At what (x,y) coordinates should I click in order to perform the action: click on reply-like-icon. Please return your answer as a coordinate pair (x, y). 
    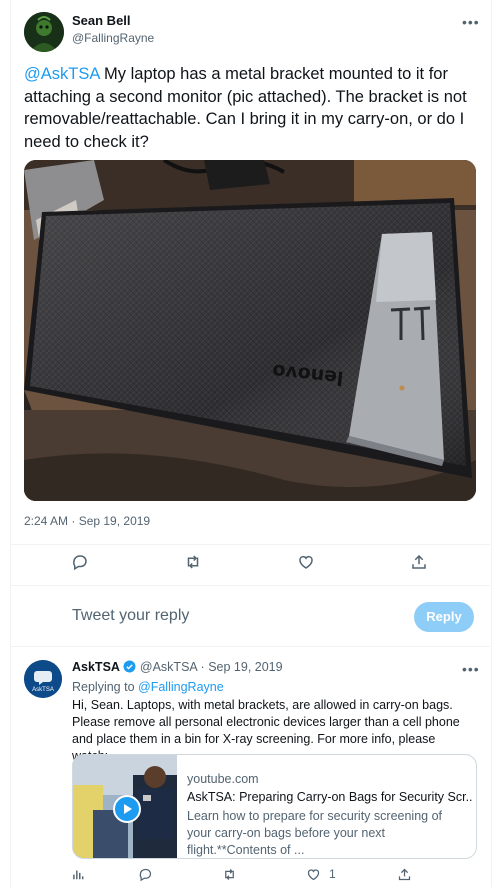
    Looking at the image, I should click on (313, 874).